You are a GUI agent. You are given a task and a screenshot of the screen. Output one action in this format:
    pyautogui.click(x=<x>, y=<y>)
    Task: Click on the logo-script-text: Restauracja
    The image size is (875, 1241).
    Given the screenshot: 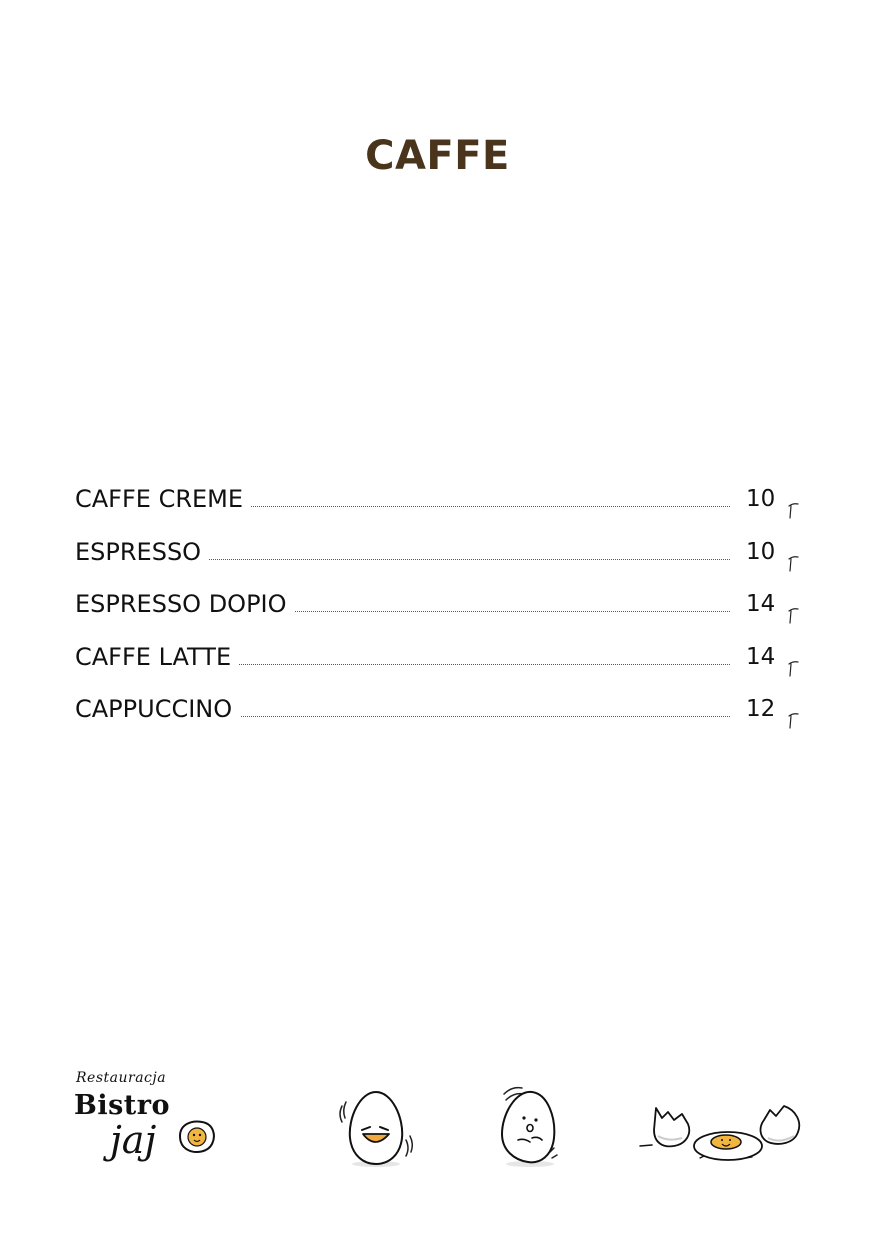 What is the action you would take?
    pyautogui.click(x=121, y=1078)
    